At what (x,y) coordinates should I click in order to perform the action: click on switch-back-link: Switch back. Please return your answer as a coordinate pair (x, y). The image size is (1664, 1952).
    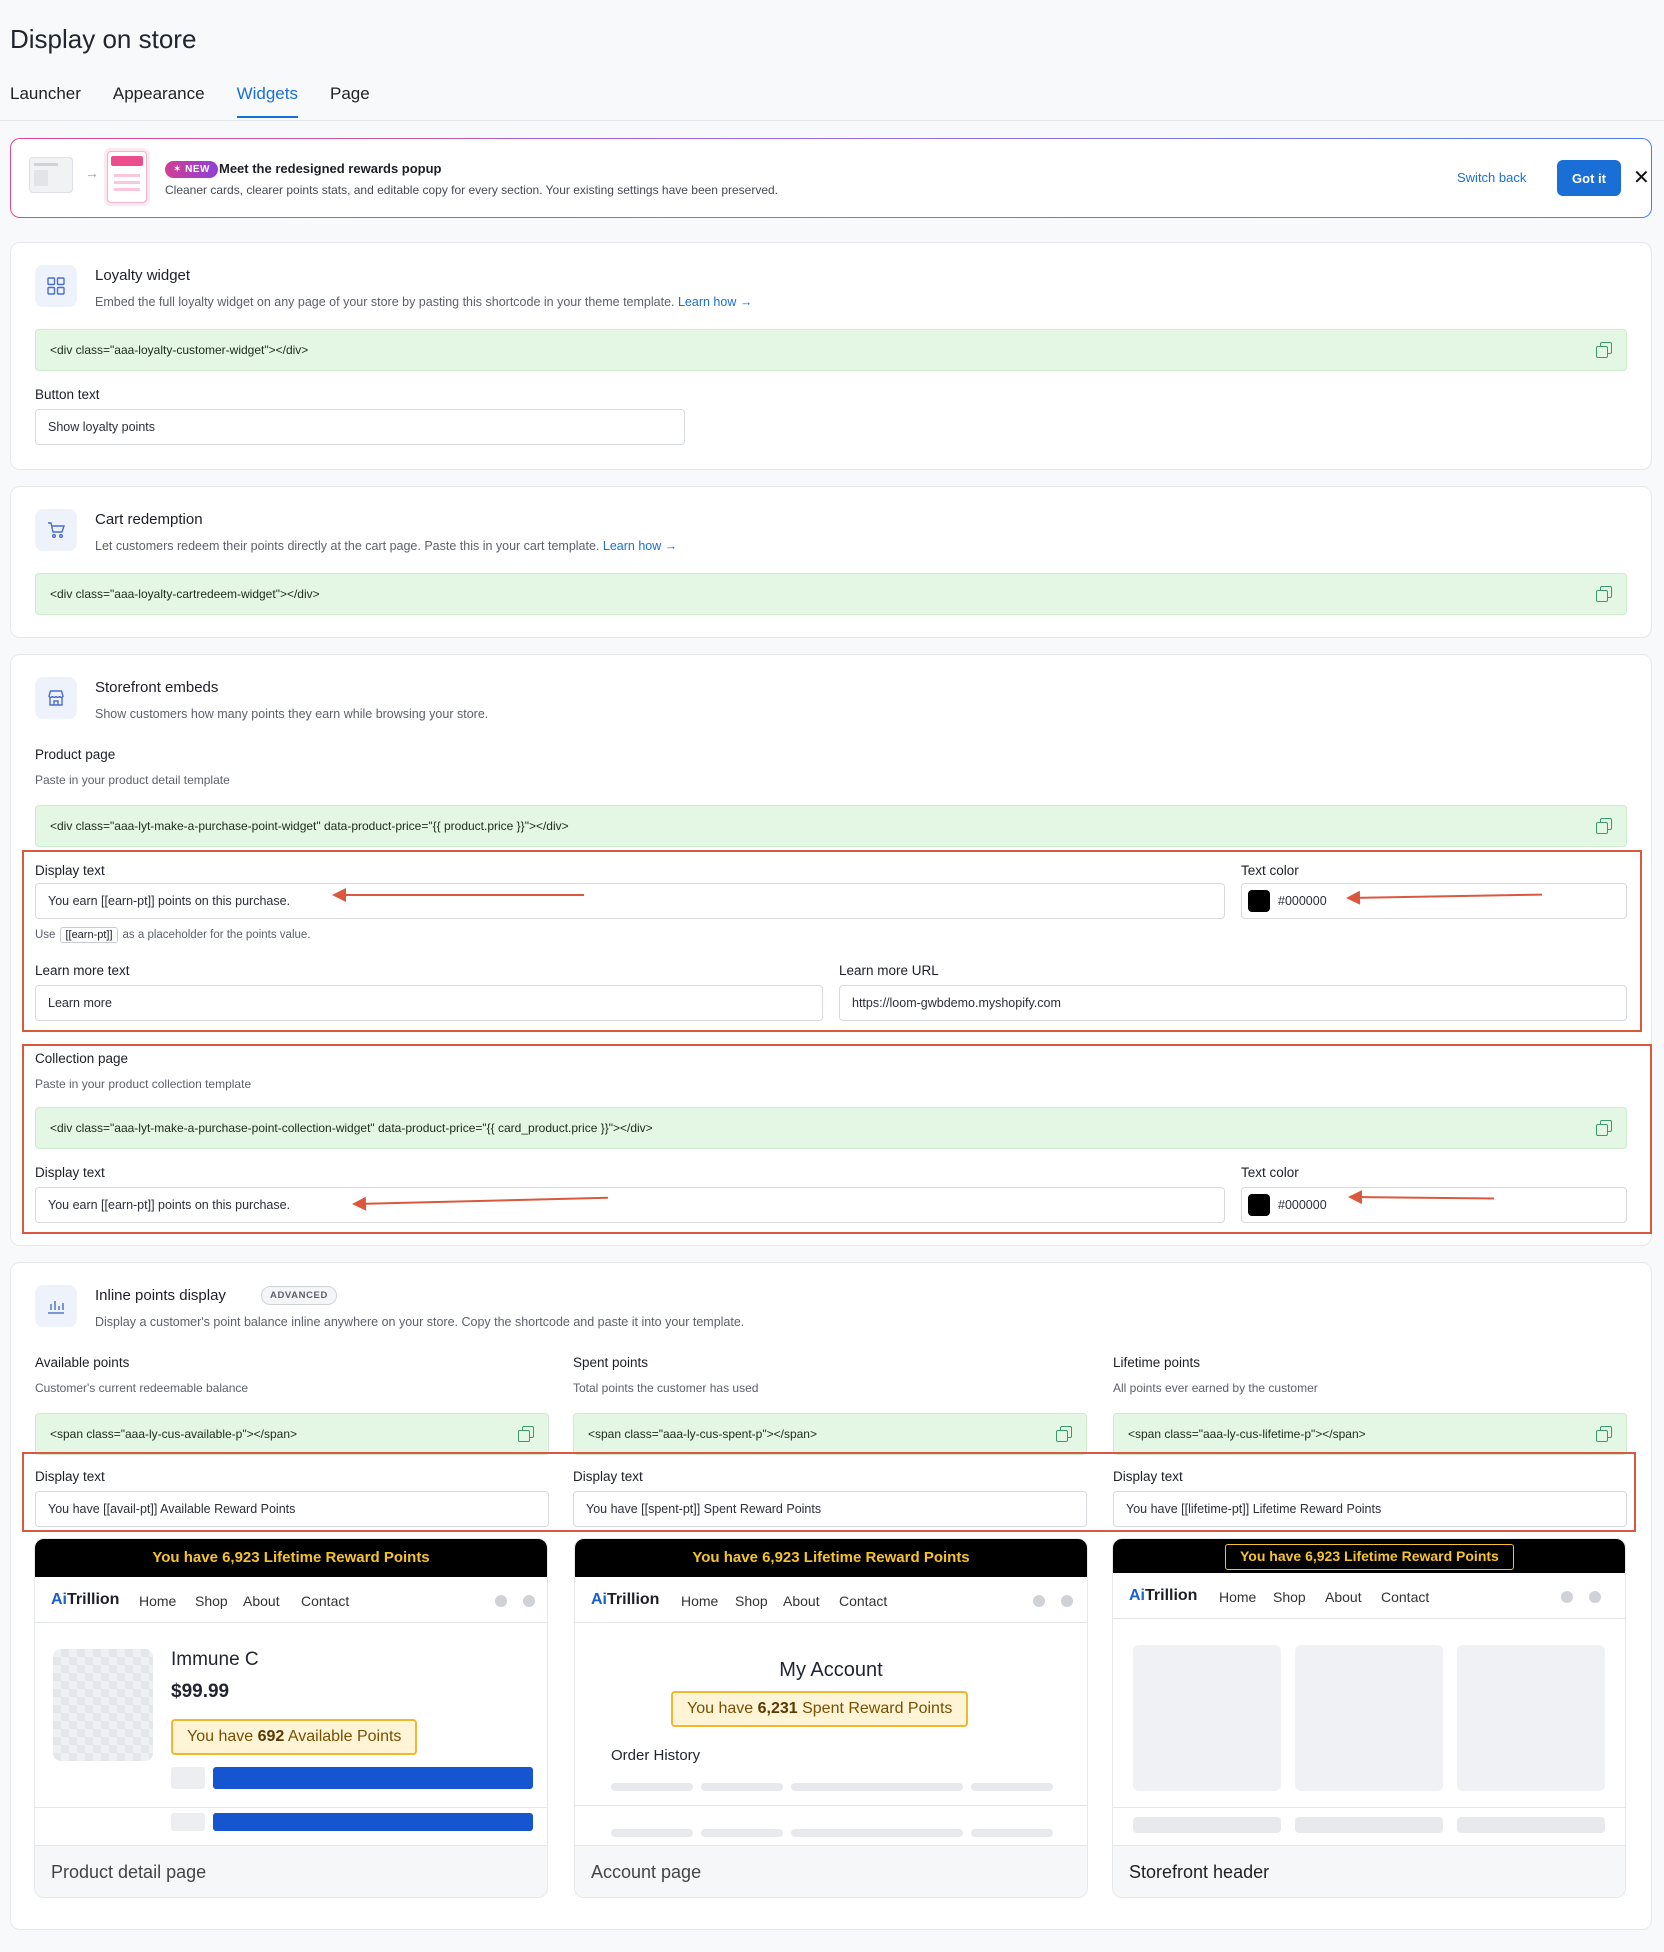
    Looking at the image, I should click on (1491, 177).